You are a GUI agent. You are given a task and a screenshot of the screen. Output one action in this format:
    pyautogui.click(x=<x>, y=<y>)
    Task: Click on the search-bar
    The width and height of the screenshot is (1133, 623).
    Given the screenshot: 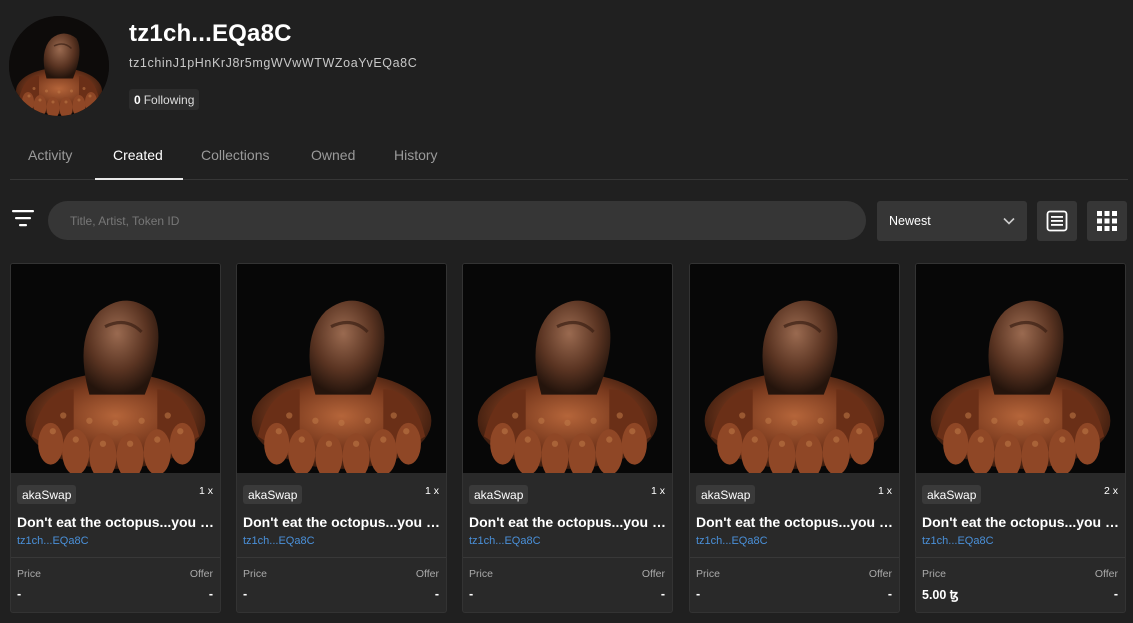 What is the action you would take?
    pyautogui.click(x=457, y=220)
    